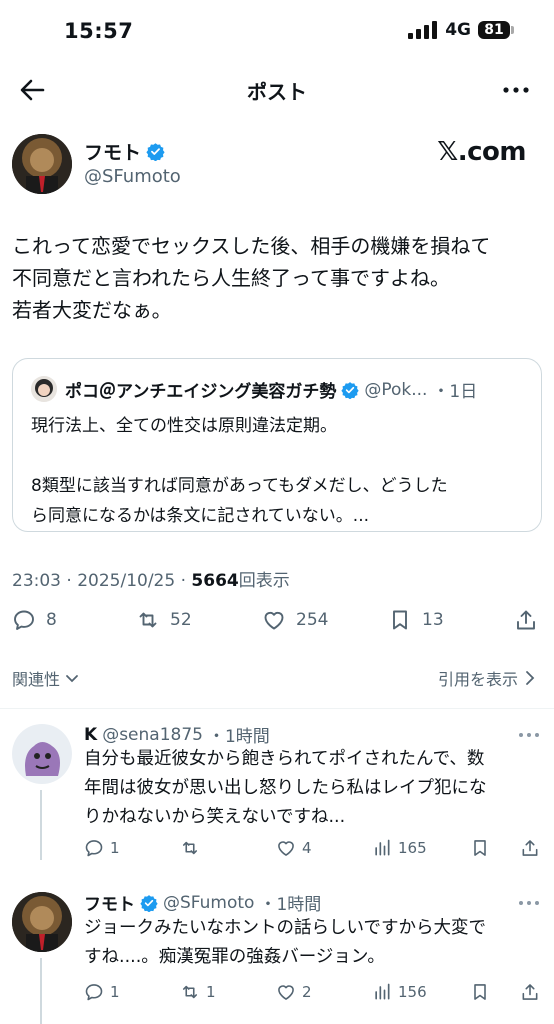 The width and height of the screenshot is (554, 1024). I want to click on quoted-author-avatar, so click(44, 389).